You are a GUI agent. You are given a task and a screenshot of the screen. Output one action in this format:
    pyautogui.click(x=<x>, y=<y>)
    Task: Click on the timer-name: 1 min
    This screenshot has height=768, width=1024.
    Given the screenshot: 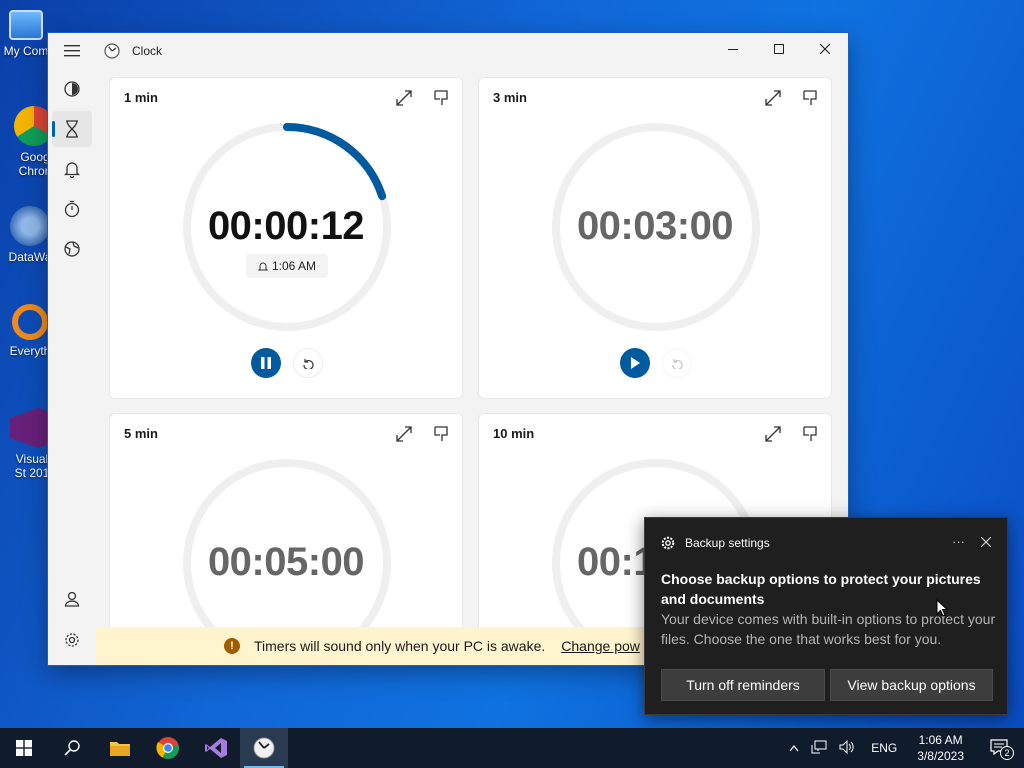 What is the action you would take?
    pyautogui.click(x=141, y=97)
    